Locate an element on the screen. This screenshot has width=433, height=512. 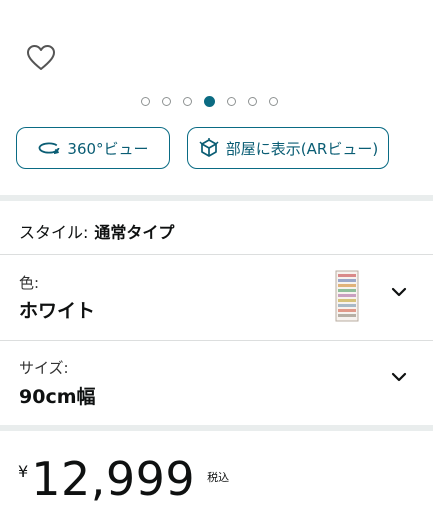
gallery-dot-active is located at coordinates (209, 101).